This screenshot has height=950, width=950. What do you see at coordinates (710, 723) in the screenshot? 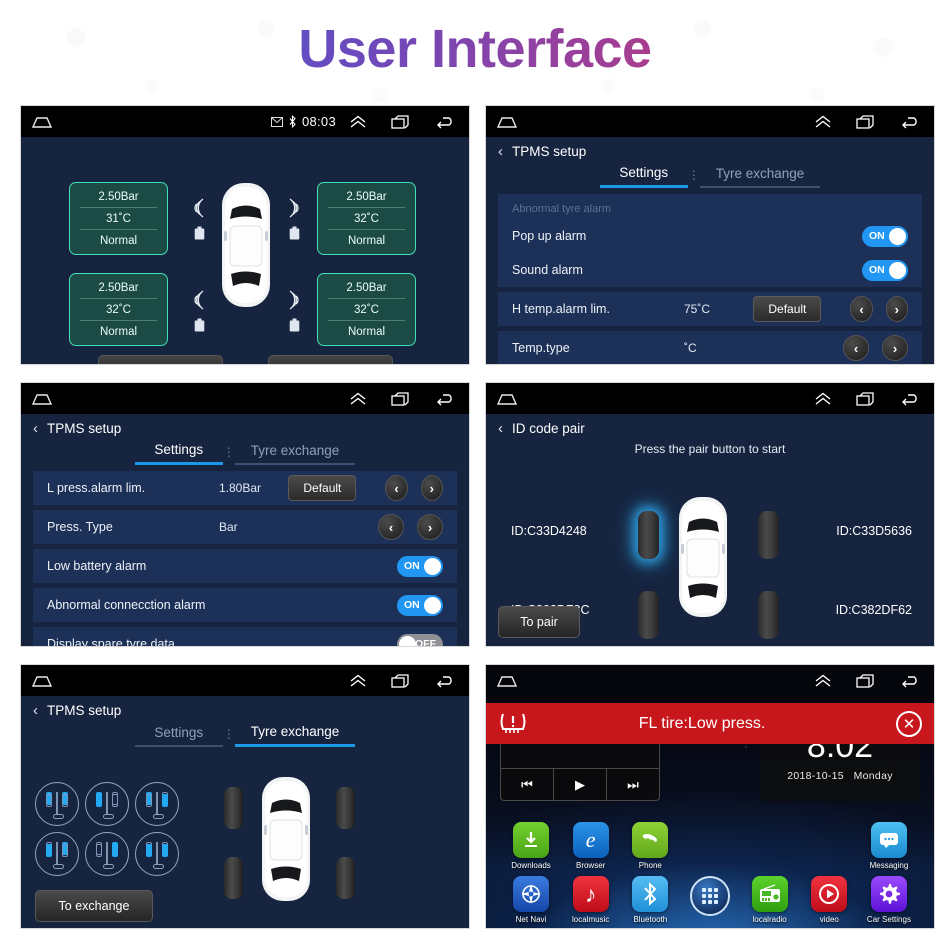
I see `tpms-alert-banner: FL tire:Low press. ✕` at bounding box center [710, 723].